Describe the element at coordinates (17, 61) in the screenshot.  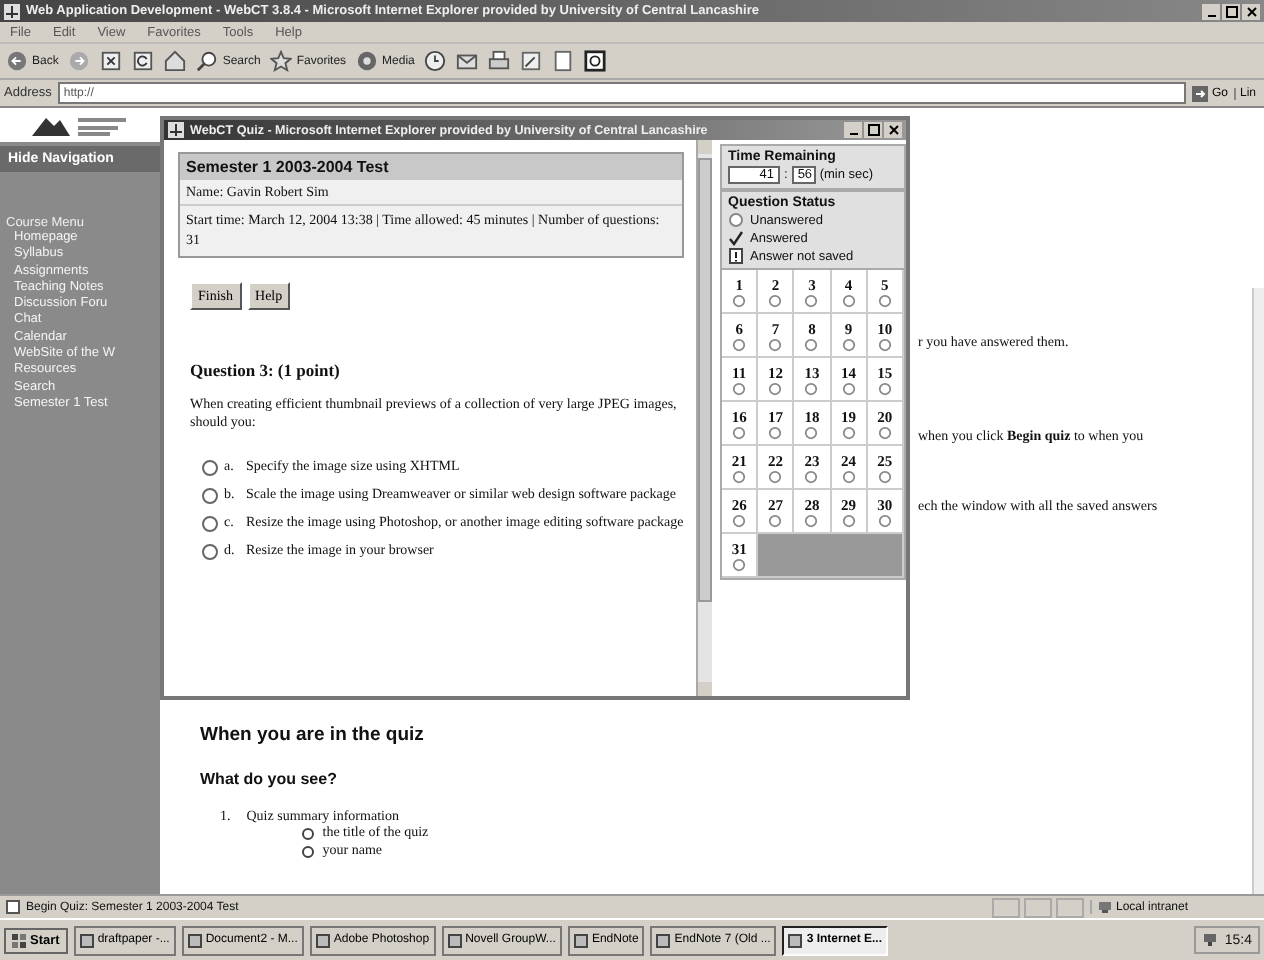
I see `back-icon` at that location.